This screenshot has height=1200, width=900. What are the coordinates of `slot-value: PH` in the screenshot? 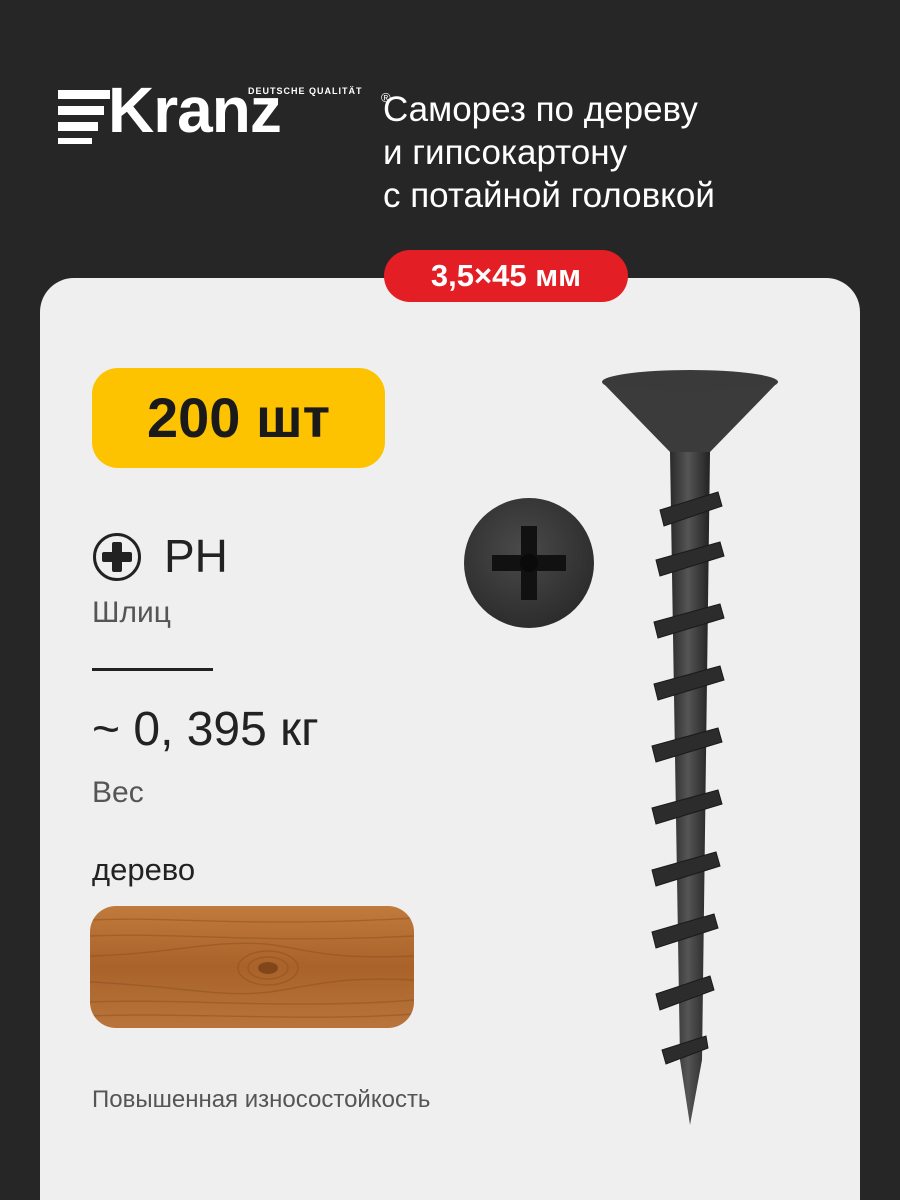 It's located at (196, 556).